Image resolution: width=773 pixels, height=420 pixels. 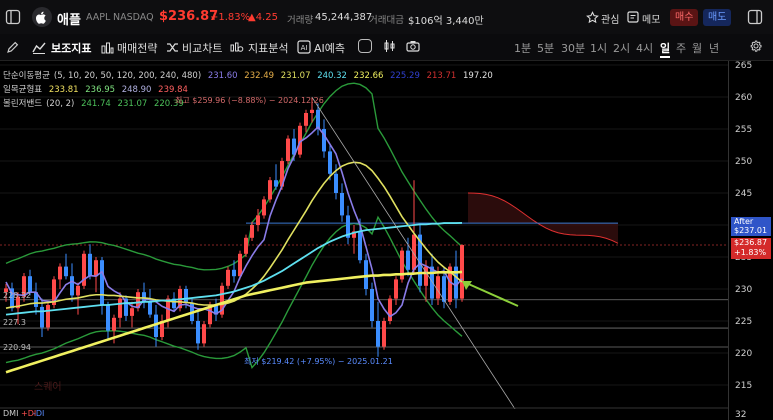 I want to click on y-tick-label: 250, so click(x=744, y=162).